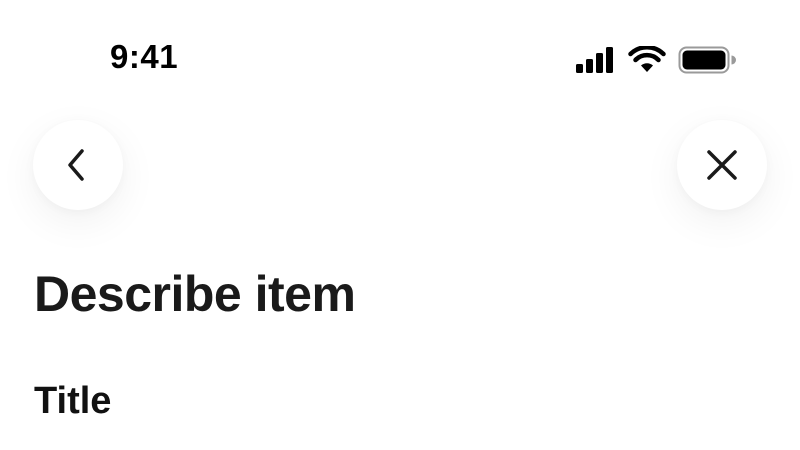 The height and width of the screenshot is (450, 800). What do you see at coordinates (594, 60) in the screenshot?
I see `signal-icon` at bounding box center [594, 60].